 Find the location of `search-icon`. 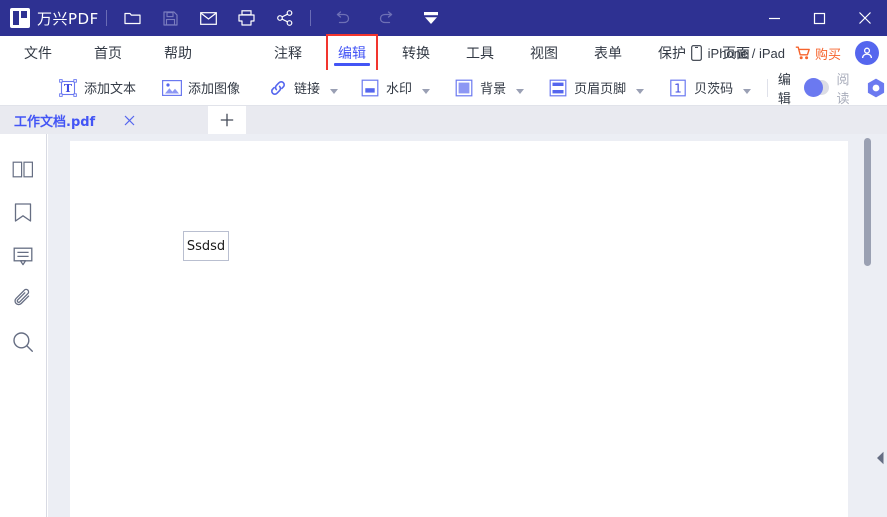

search-icon is located at coordinates (23, 342).